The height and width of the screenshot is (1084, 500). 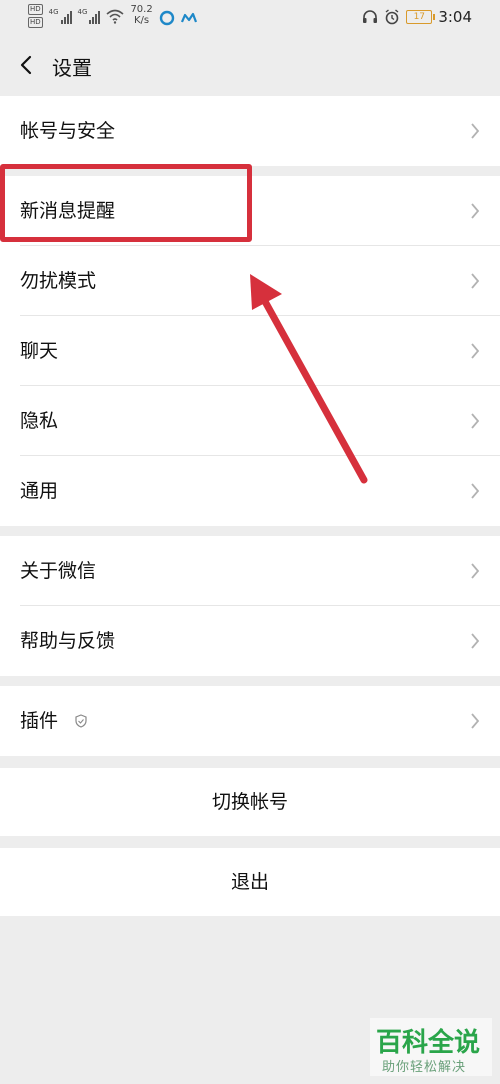 I want to click on shield-icon, so click(x=81, y=721).